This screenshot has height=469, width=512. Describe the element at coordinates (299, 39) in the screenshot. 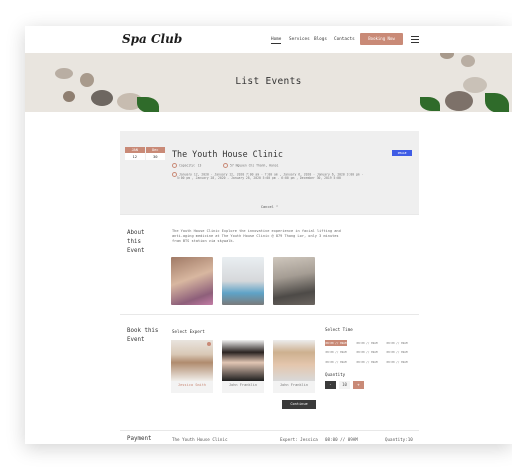

I see `nav-services: Services` at that location.